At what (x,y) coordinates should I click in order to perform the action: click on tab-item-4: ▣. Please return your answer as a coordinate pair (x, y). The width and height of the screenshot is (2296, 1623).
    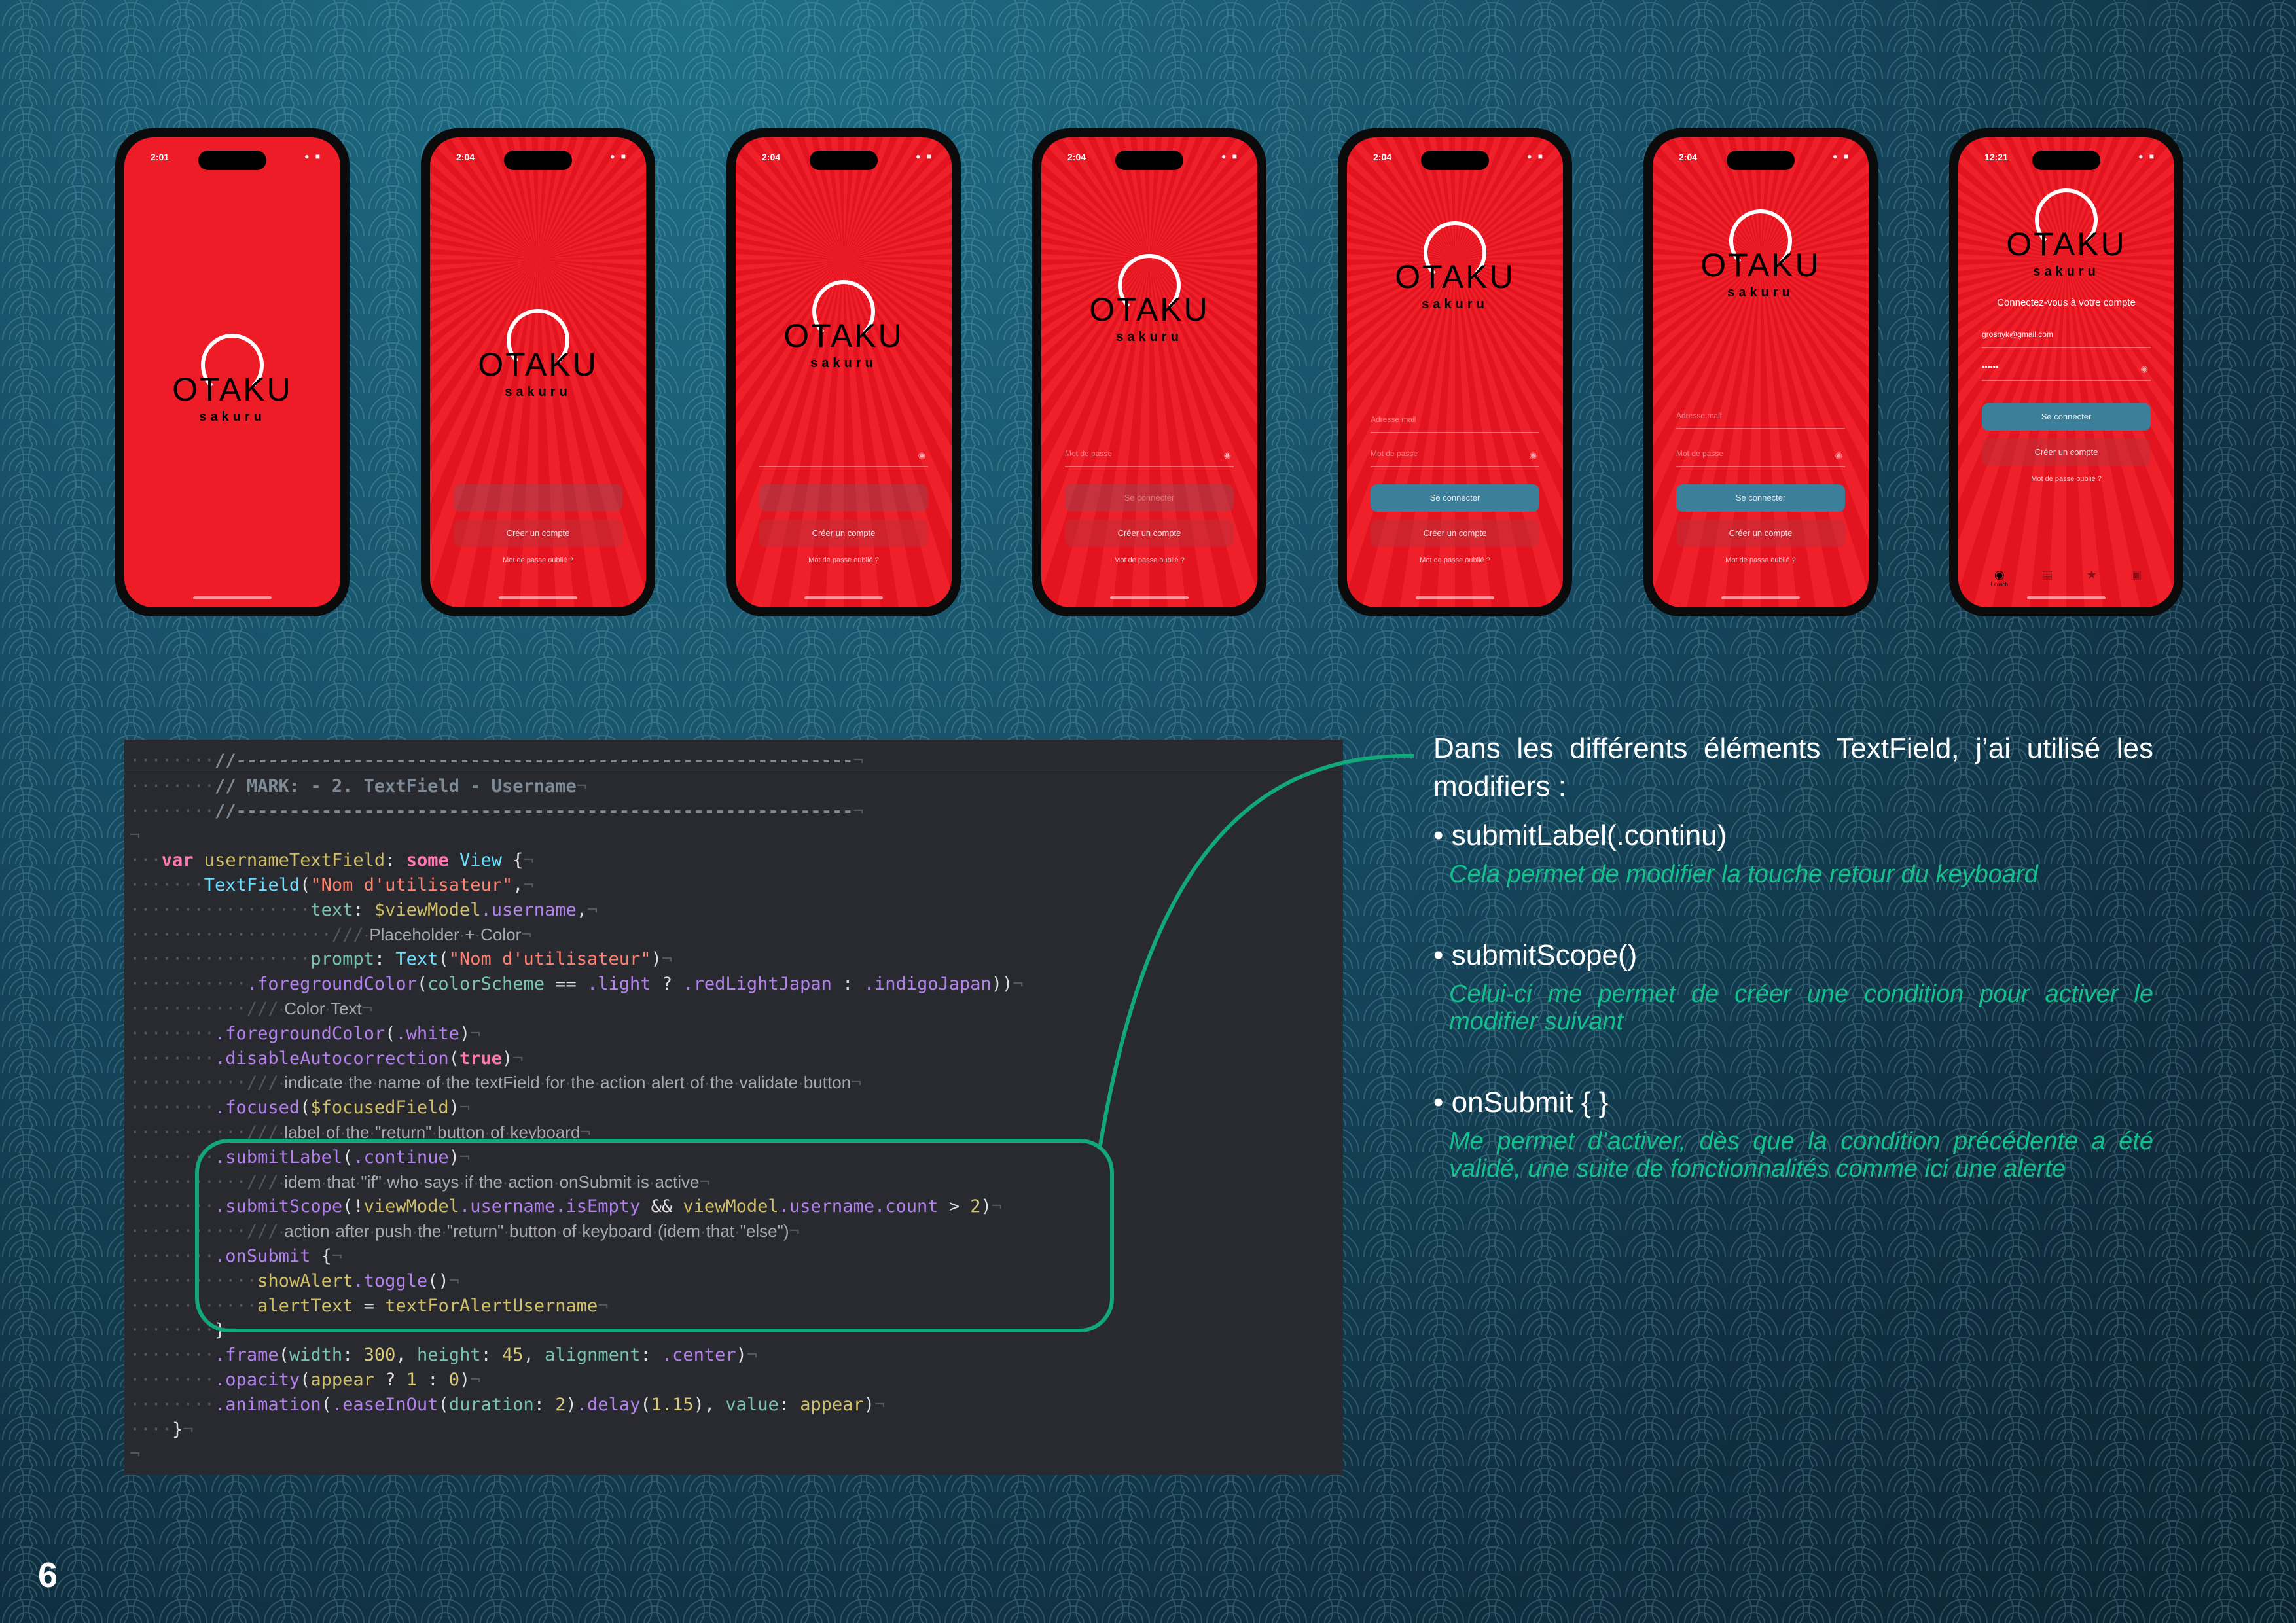
    Looking at the image, I should click on (2136, 578).